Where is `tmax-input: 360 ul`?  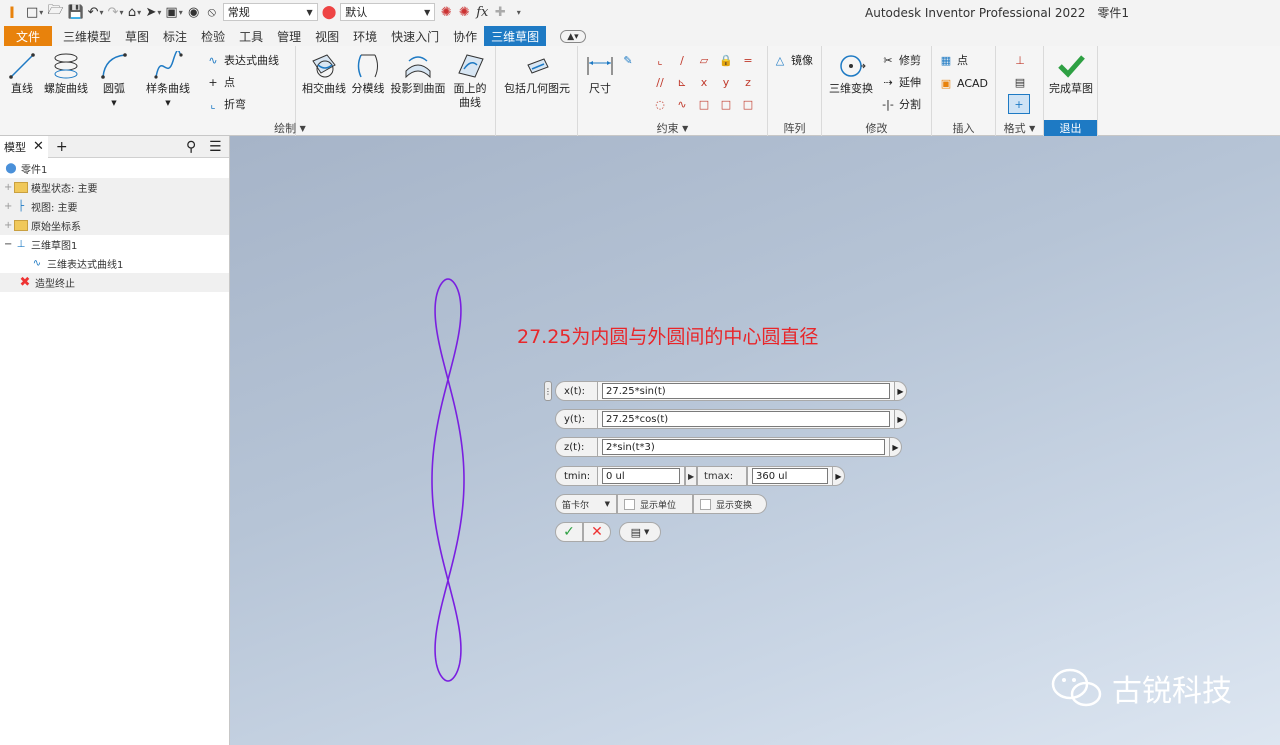
tmax-input: 360 ul is located at coordinates (790, 476).